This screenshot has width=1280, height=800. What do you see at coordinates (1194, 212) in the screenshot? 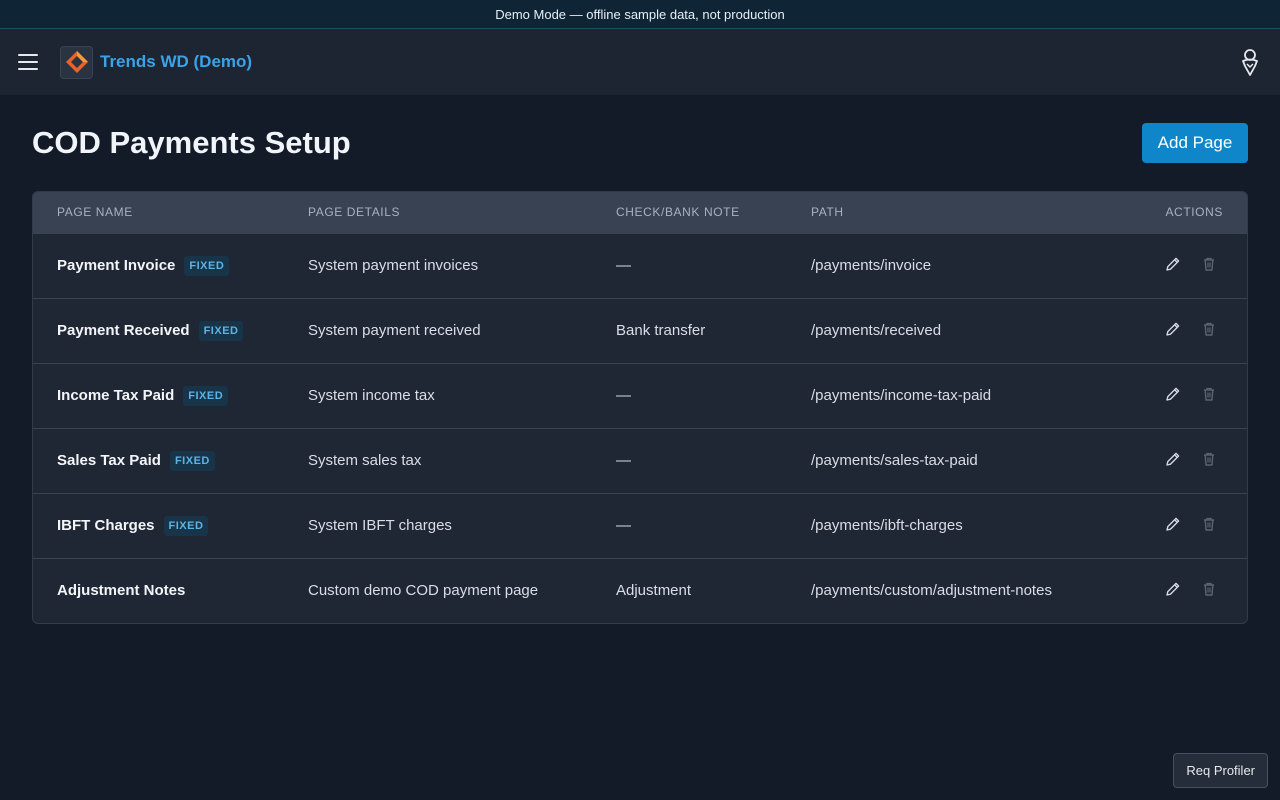
I see `header-actions: ACTIONS` at bounding box center [1194, 212].